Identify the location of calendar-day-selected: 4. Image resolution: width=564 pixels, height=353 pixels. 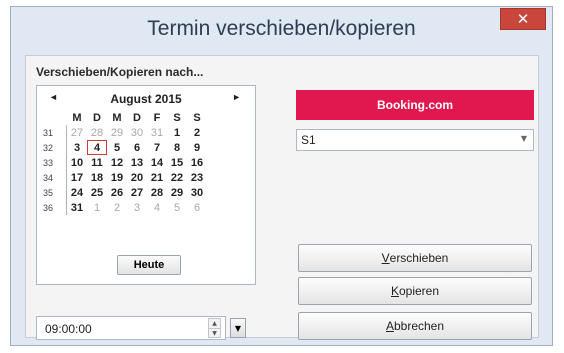
(97, 147).